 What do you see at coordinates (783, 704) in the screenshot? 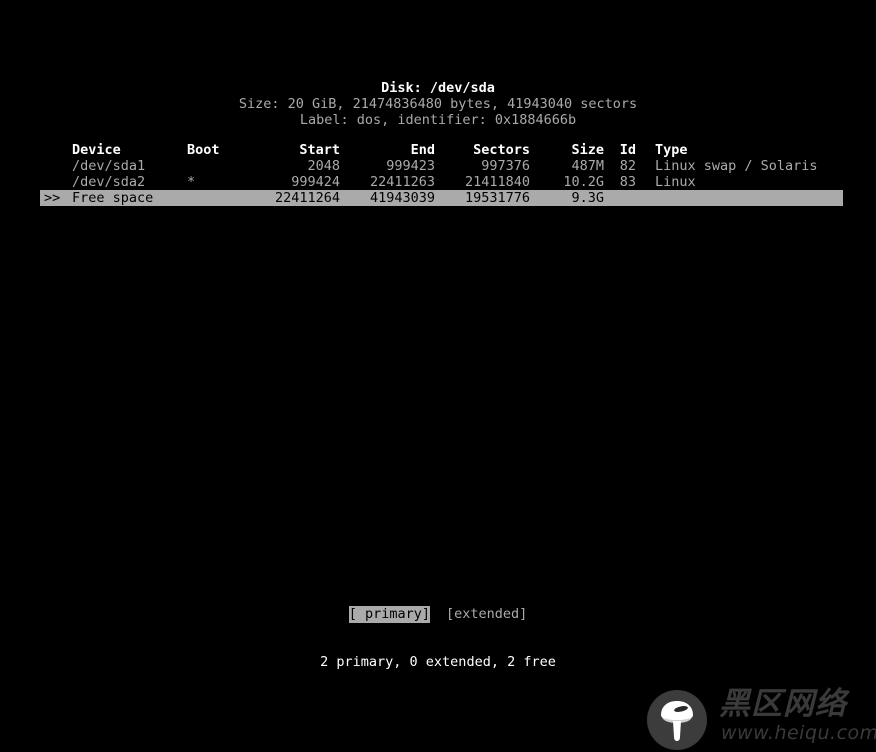
I see `watermark-site-name: 黑区网络` at bounding box center [783, 704].